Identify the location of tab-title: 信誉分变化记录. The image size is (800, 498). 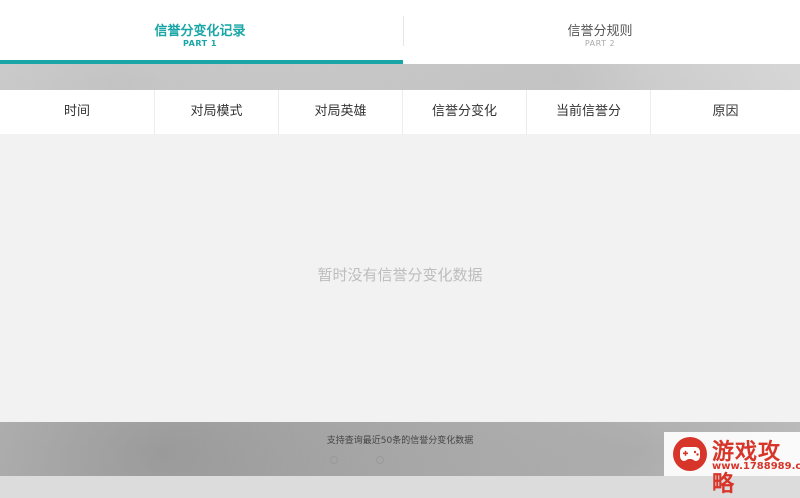
(200, 31).